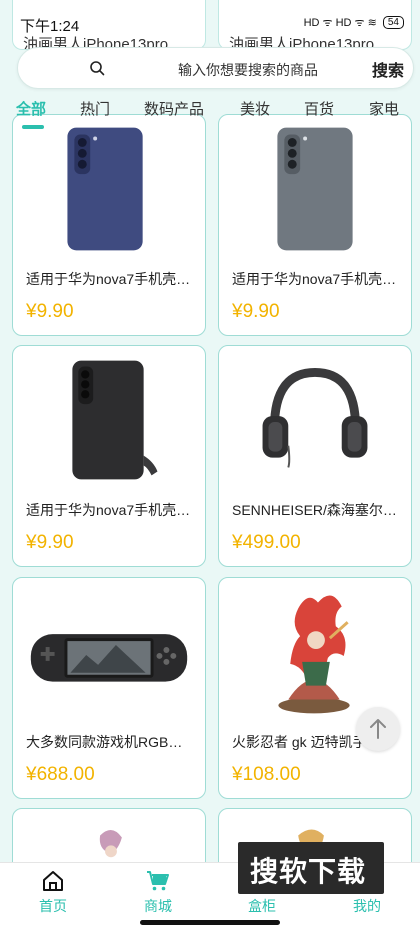  What do you see at coordinates (315, 189) in the screenshot?
I see `grey-phone-case-image` at bounding box center [315, 189].